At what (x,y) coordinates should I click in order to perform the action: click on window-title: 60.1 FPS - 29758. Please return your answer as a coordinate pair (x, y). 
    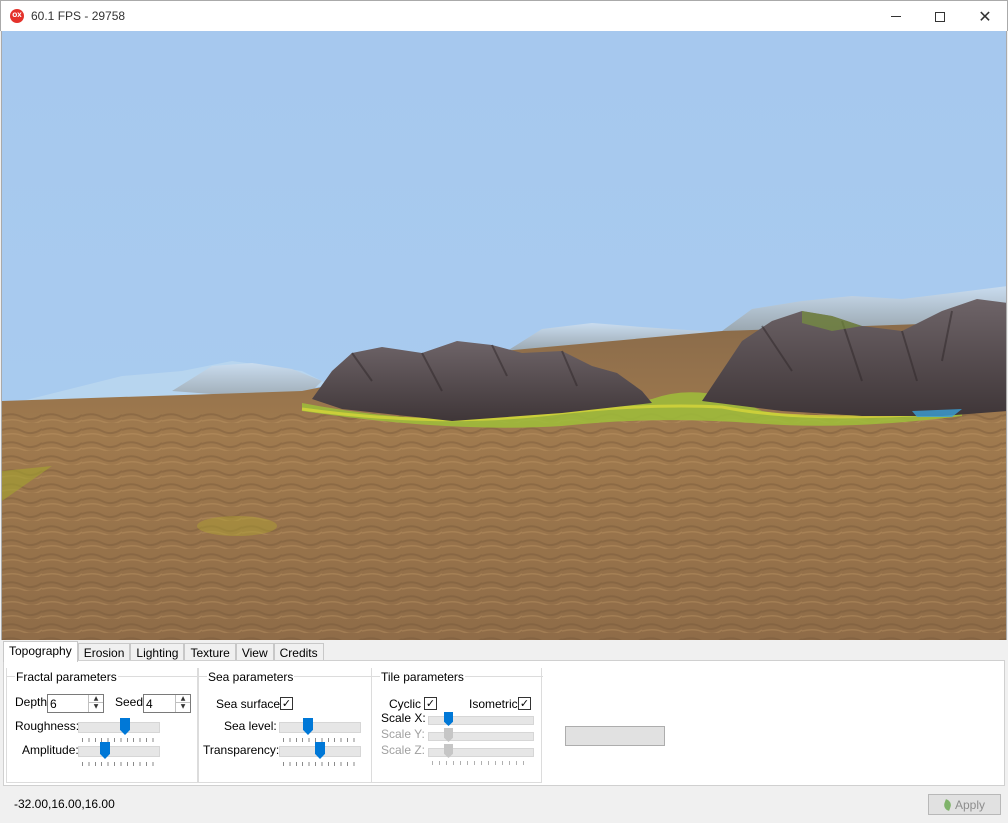
    Looking at the image, I should click on (78, 16).